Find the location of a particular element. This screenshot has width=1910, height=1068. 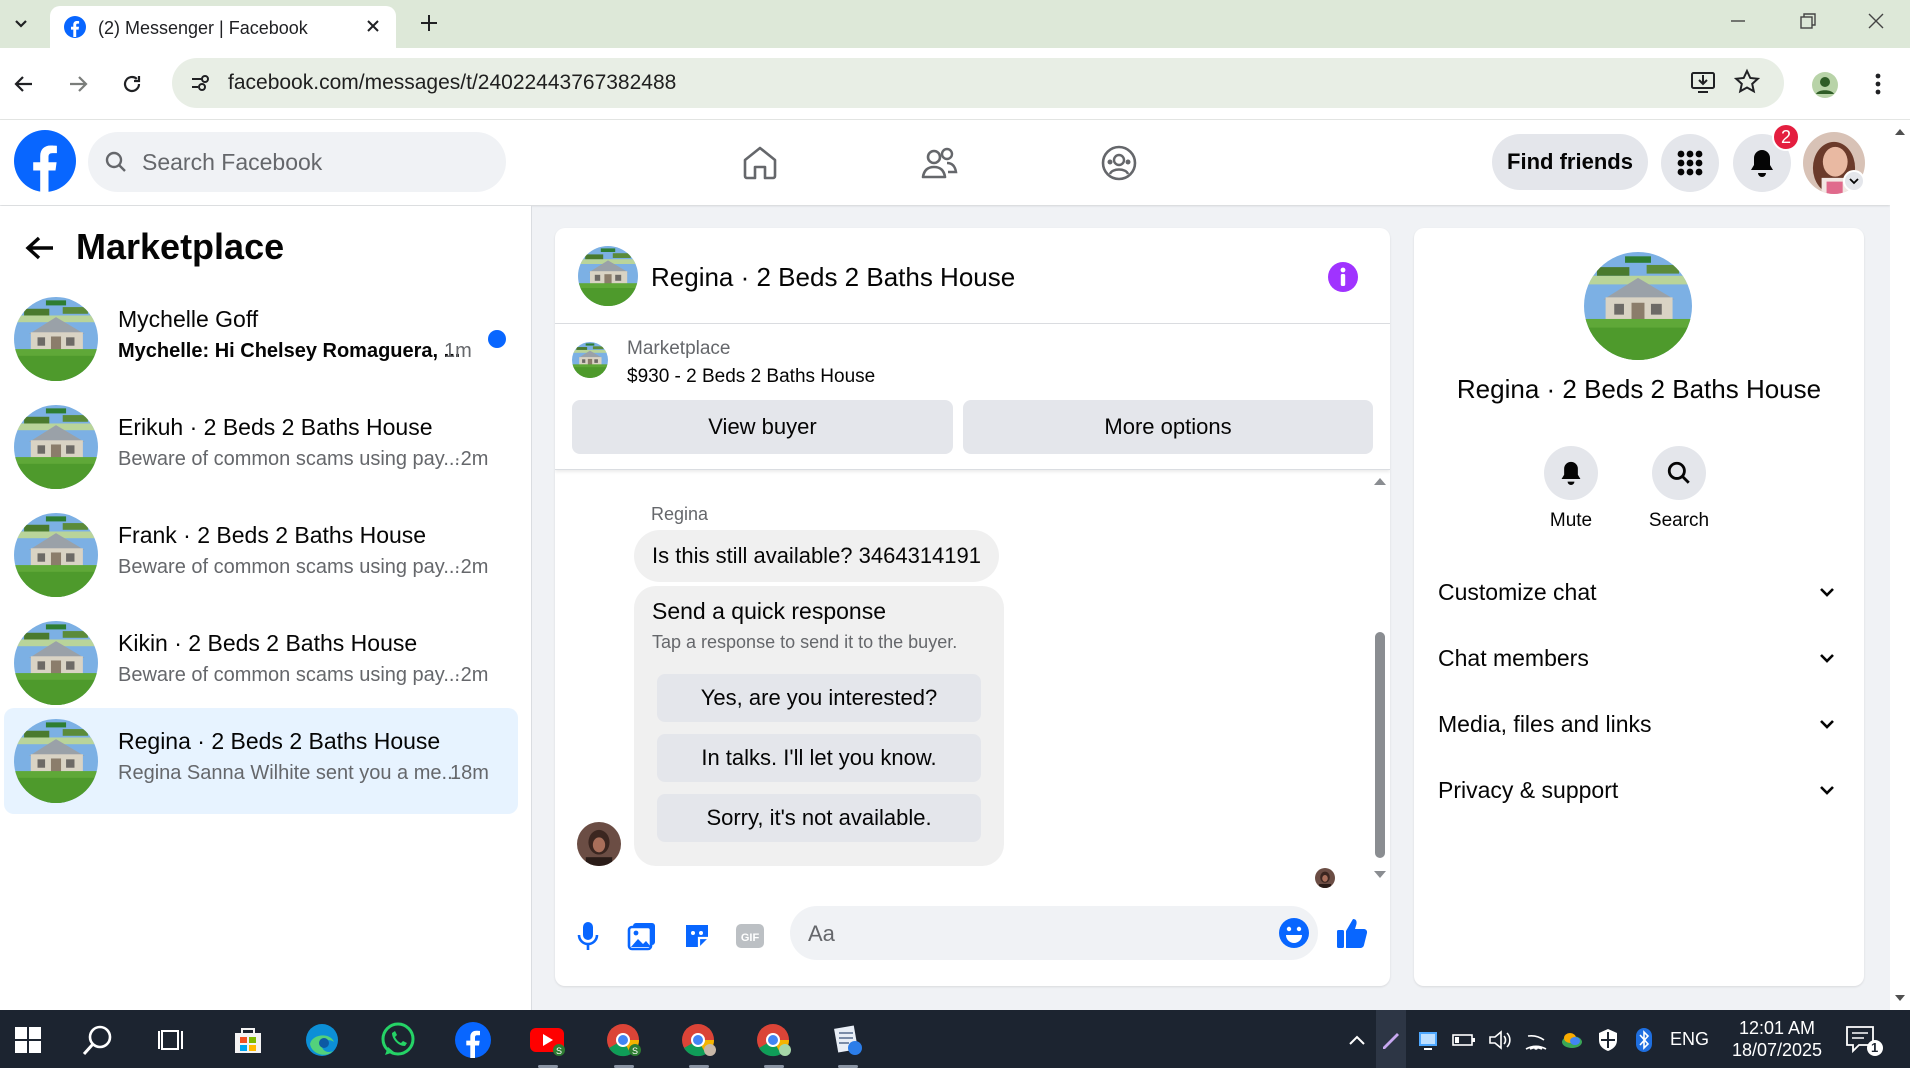

conversation-title: Regina · 2 Beds 2 Baths House is located at coordinates (833, 277).